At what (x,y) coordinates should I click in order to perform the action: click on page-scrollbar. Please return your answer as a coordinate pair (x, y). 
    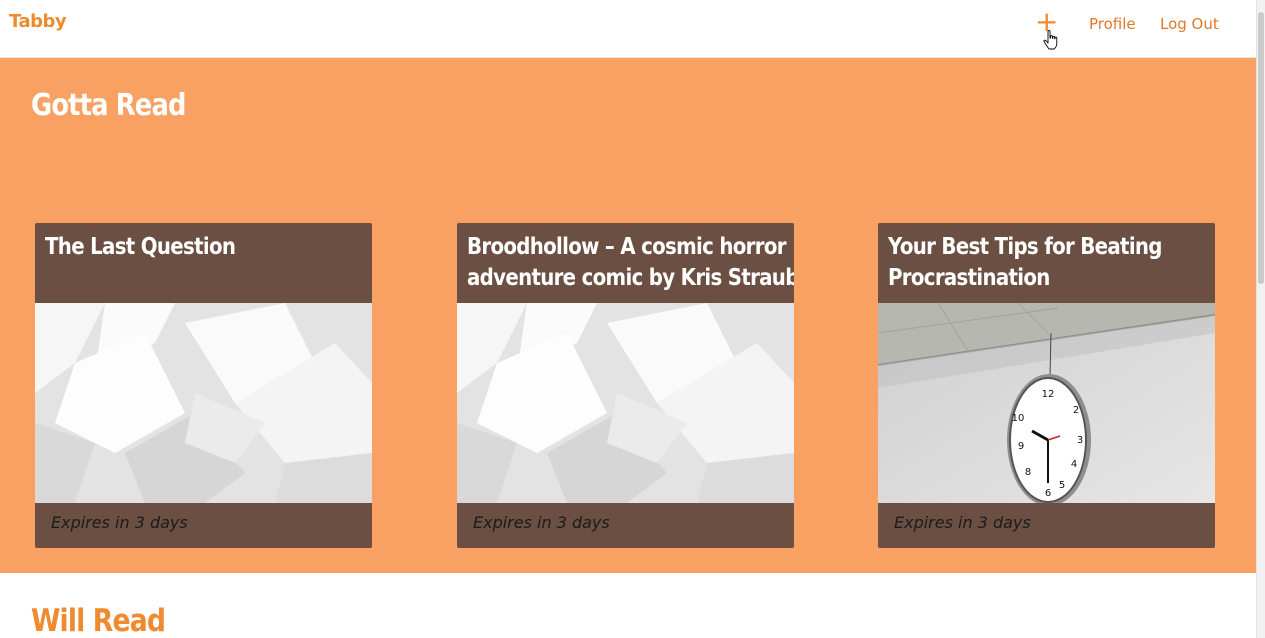
    Looking at the image, I should click on (1260, 319).